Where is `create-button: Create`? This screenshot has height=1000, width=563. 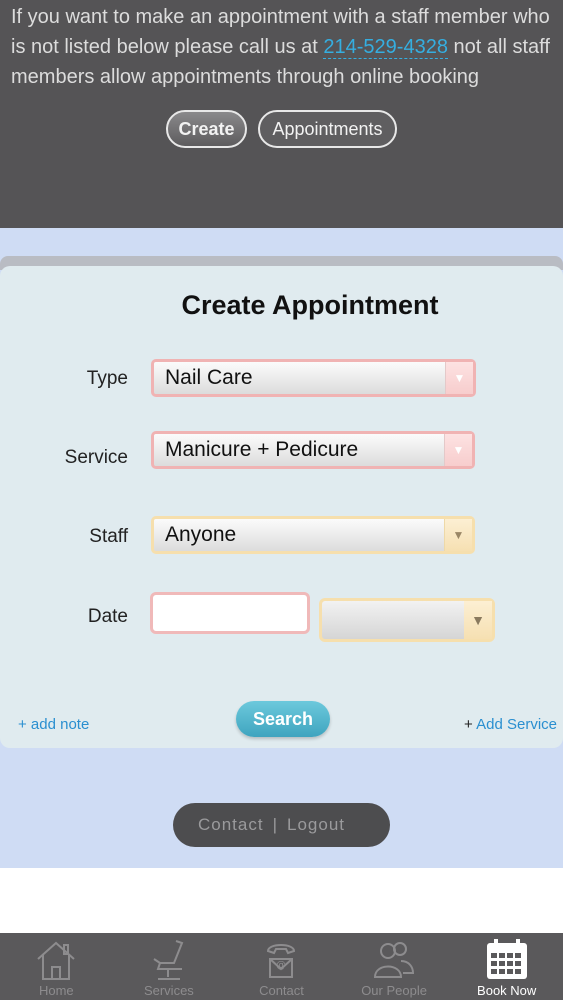 create-button: Create is located at coordinates (206, 129).